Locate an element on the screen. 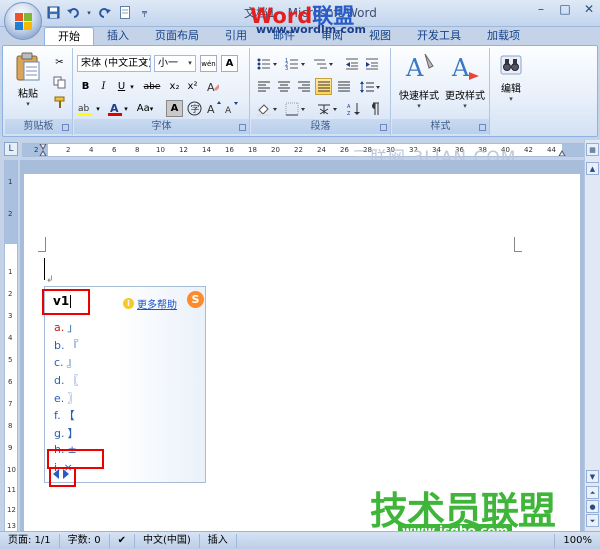 The width and height of the screenshot is (600, 549). tab-references: 引用 is located at coordinates (236, 36).